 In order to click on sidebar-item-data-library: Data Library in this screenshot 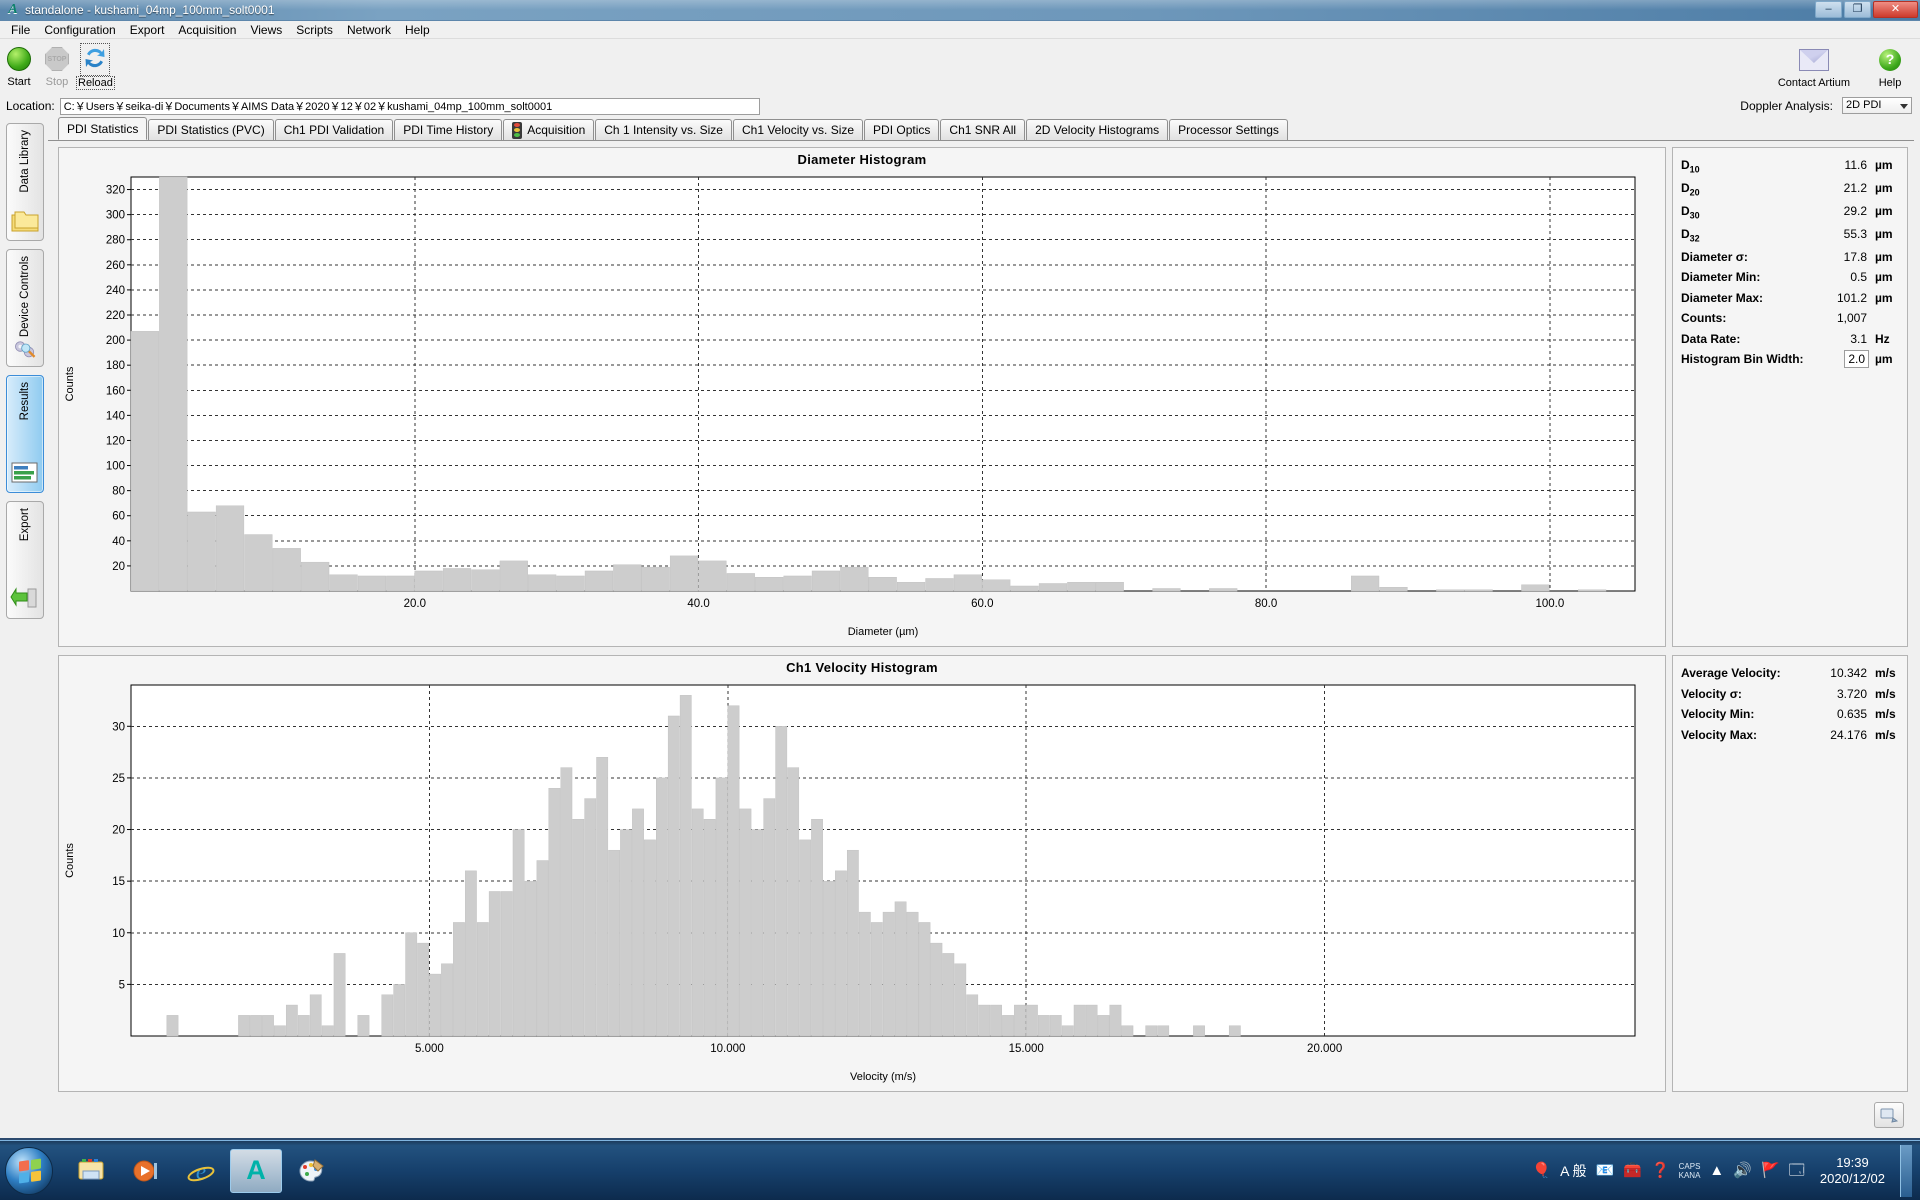, I will do `click(25, 182)`.